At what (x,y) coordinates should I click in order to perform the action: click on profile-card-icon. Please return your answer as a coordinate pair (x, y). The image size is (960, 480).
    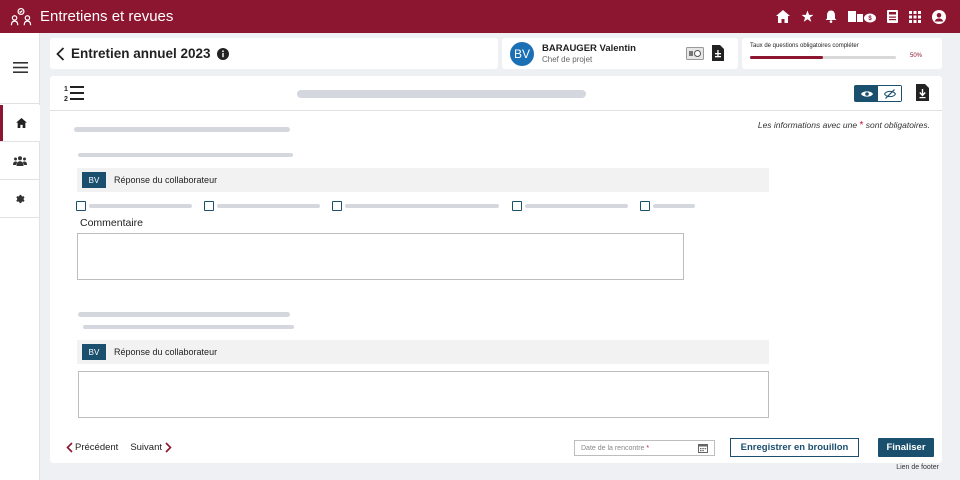
    Looking at the image, I should click on (695, 53).